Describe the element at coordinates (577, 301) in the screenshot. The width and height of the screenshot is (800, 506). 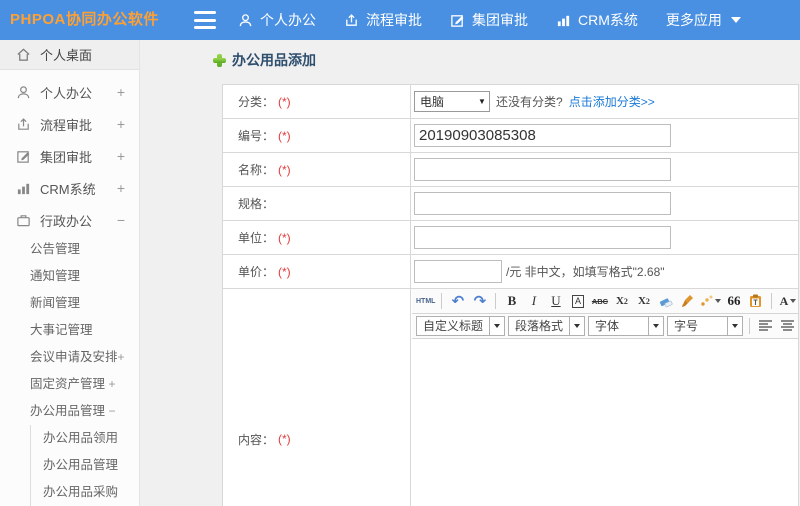
I see `autotypeset-button: A` at that location.